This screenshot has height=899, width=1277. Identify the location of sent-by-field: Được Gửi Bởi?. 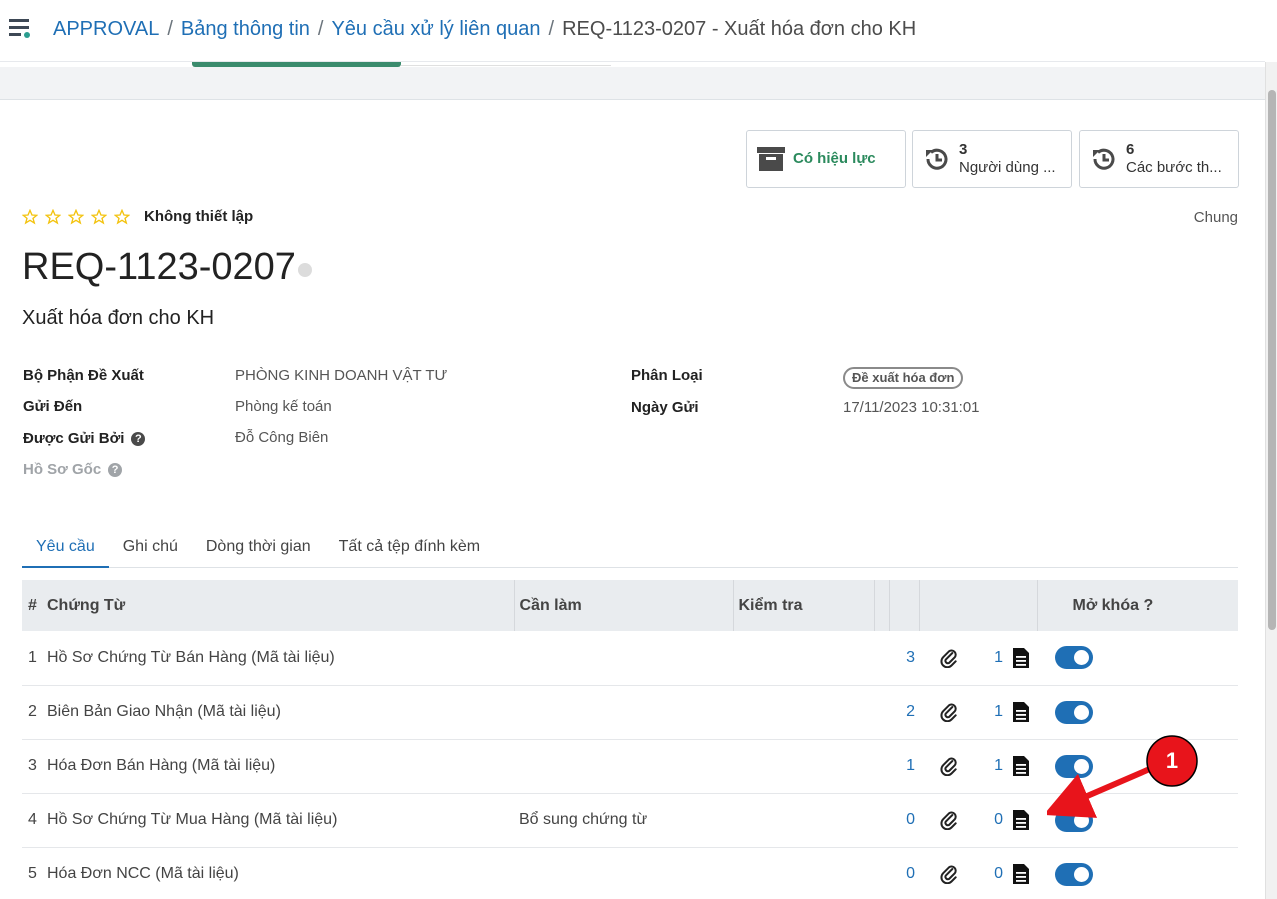
(84, 438).